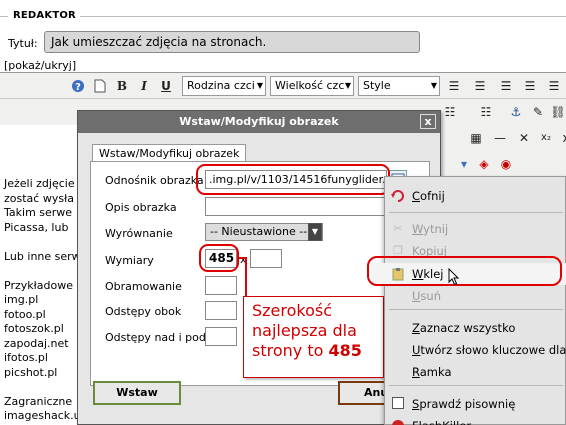 Image resolution: width=566 pixels, height=425 pixels. Describe the element at coordinates (137, 393) in the screenshot. I see `insert-button: Wstaw` at that location.